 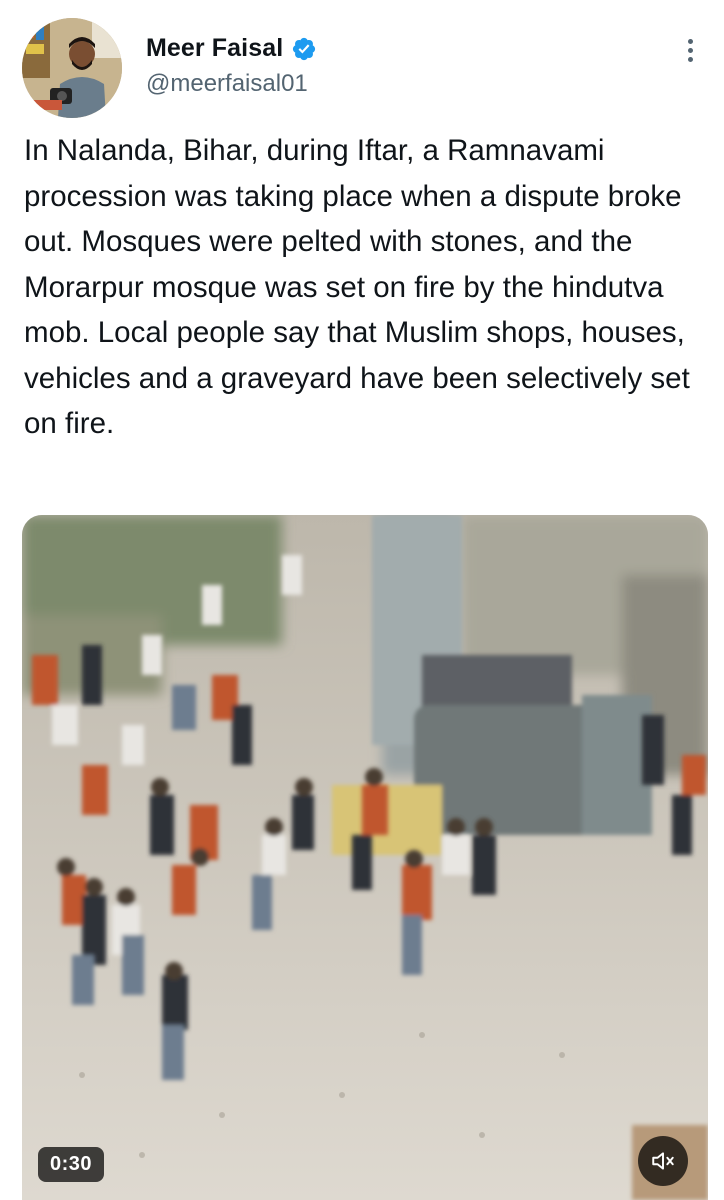 I want to click on author-name-row: Meer Faisal, so click(x=231, y=48).